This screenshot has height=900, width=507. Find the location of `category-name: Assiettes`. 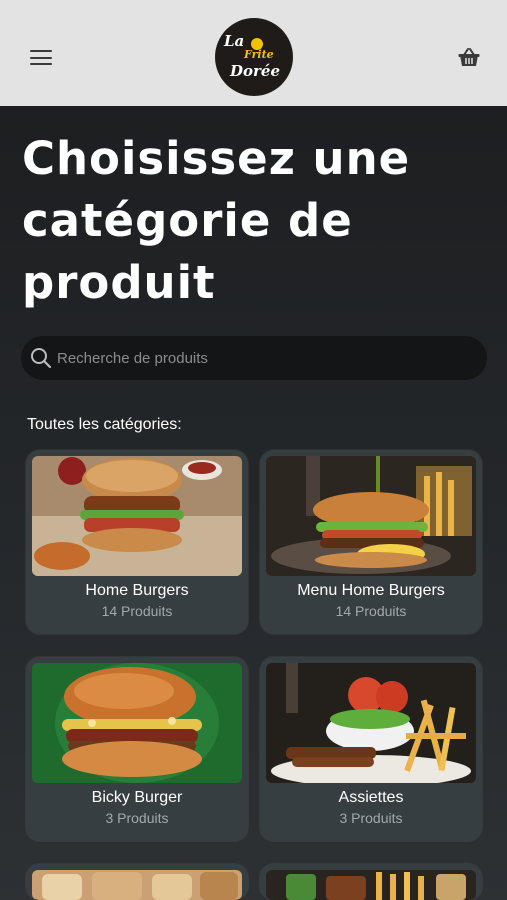

category-name: Assiettes is located at coordinates (371, 797).